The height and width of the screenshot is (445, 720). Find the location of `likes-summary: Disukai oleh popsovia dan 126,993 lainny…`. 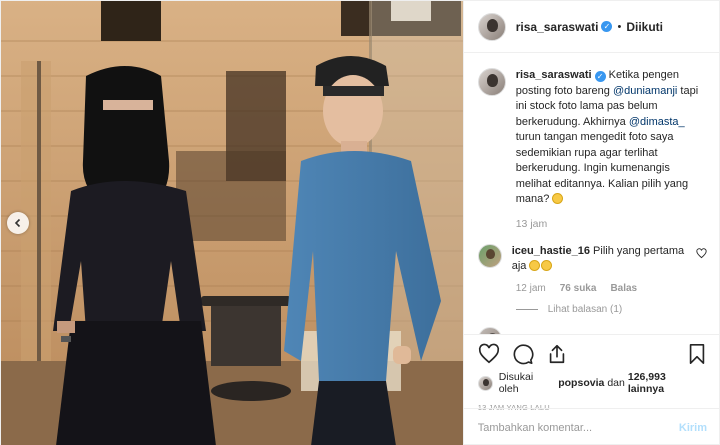

likes-summary: Disukai oleh popsovia dan 126,993 lainny… is located at coordinates (592, 383).